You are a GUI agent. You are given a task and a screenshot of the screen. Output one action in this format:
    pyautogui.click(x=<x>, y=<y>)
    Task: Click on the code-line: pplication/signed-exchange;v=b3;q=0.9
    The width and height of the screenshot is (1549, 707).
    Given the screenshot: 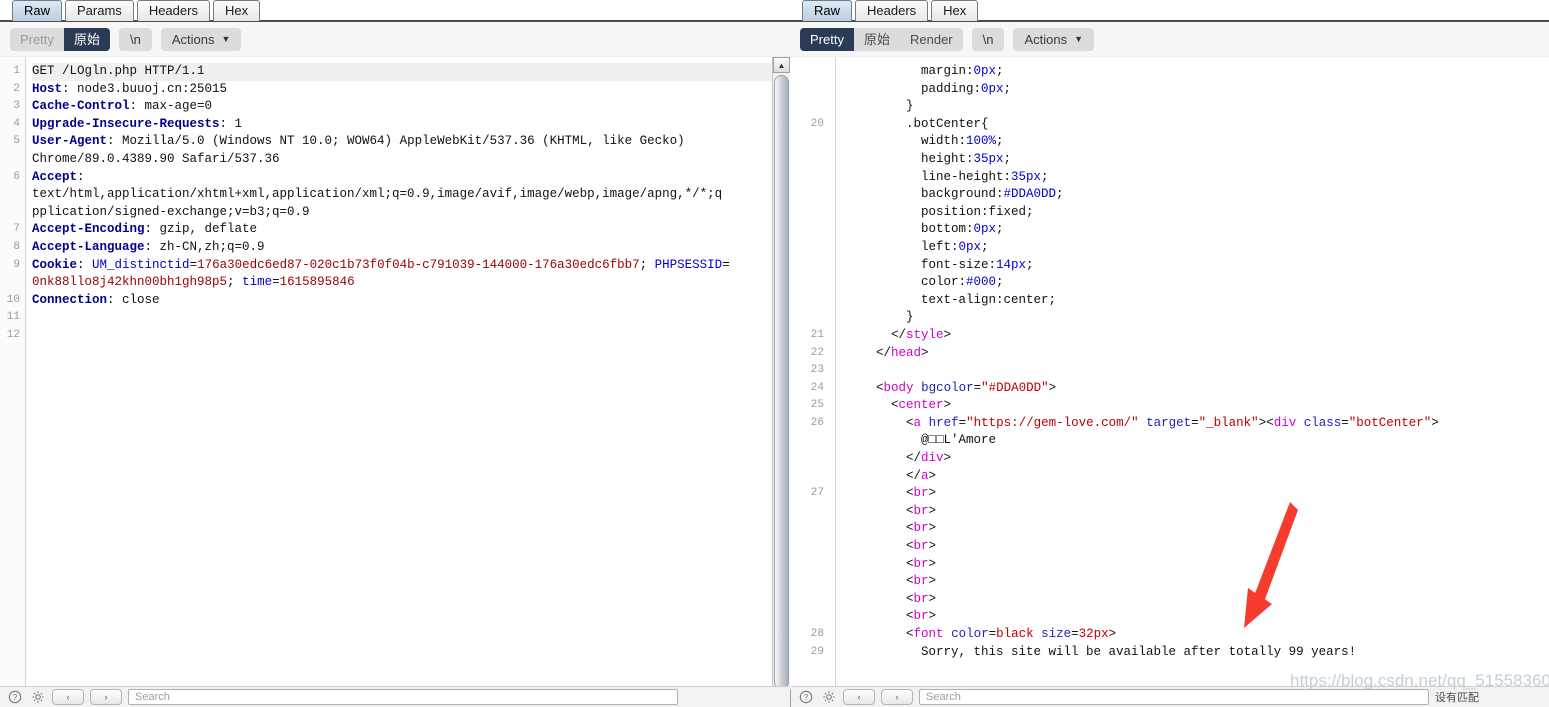 What is the action you would take?
    pyautogui.click(x=171, y=211)
    